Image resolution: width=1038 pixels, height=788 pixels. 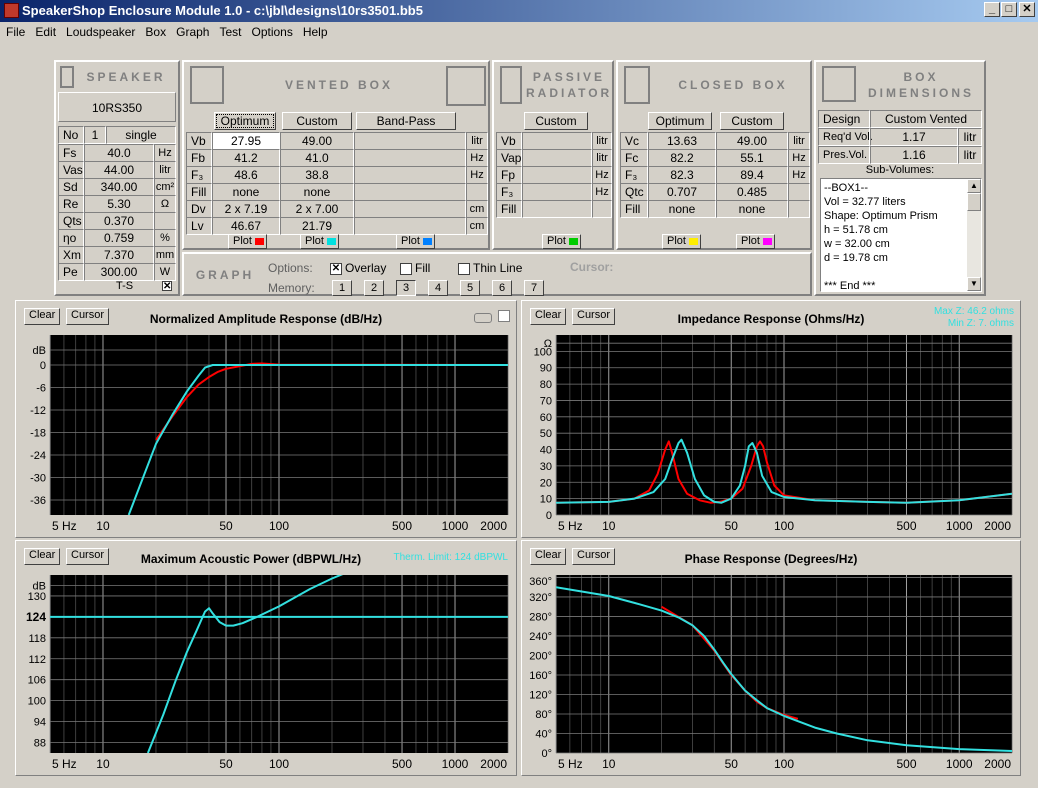 What do you see at coordinates (15, 32) in the screenshot?
I see `menu-file: File` at bounding box center [15, 32].